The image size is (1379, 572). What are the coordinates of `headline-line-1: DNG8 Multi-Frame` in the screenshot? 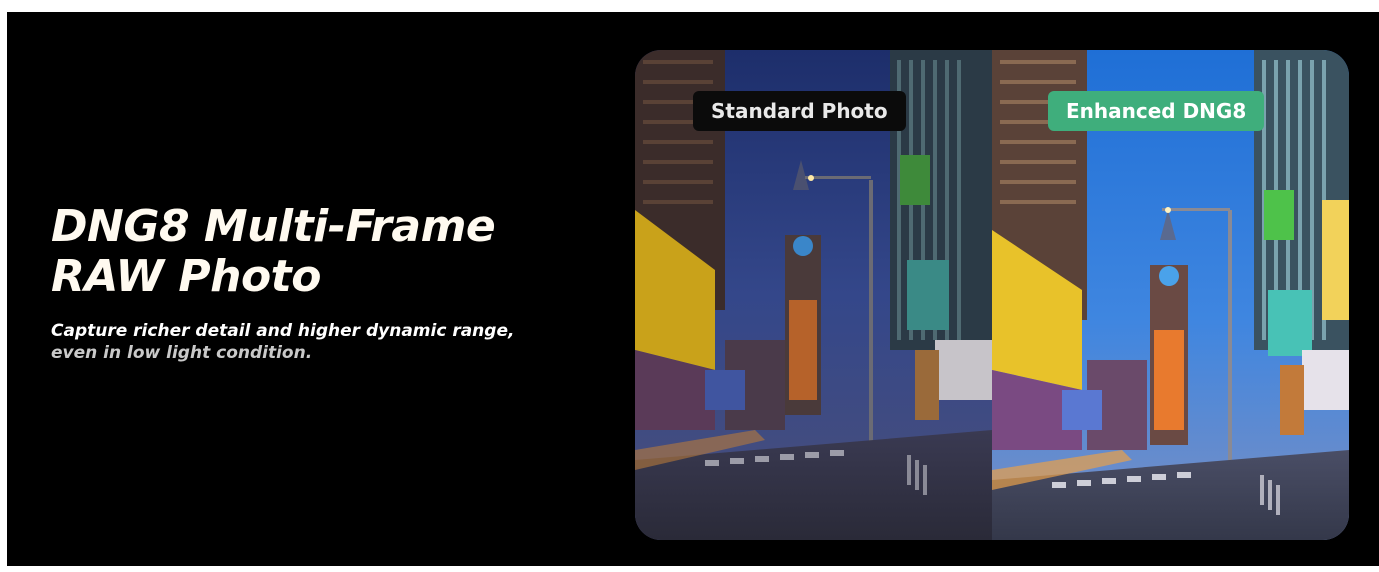 It's located at (273, 226).